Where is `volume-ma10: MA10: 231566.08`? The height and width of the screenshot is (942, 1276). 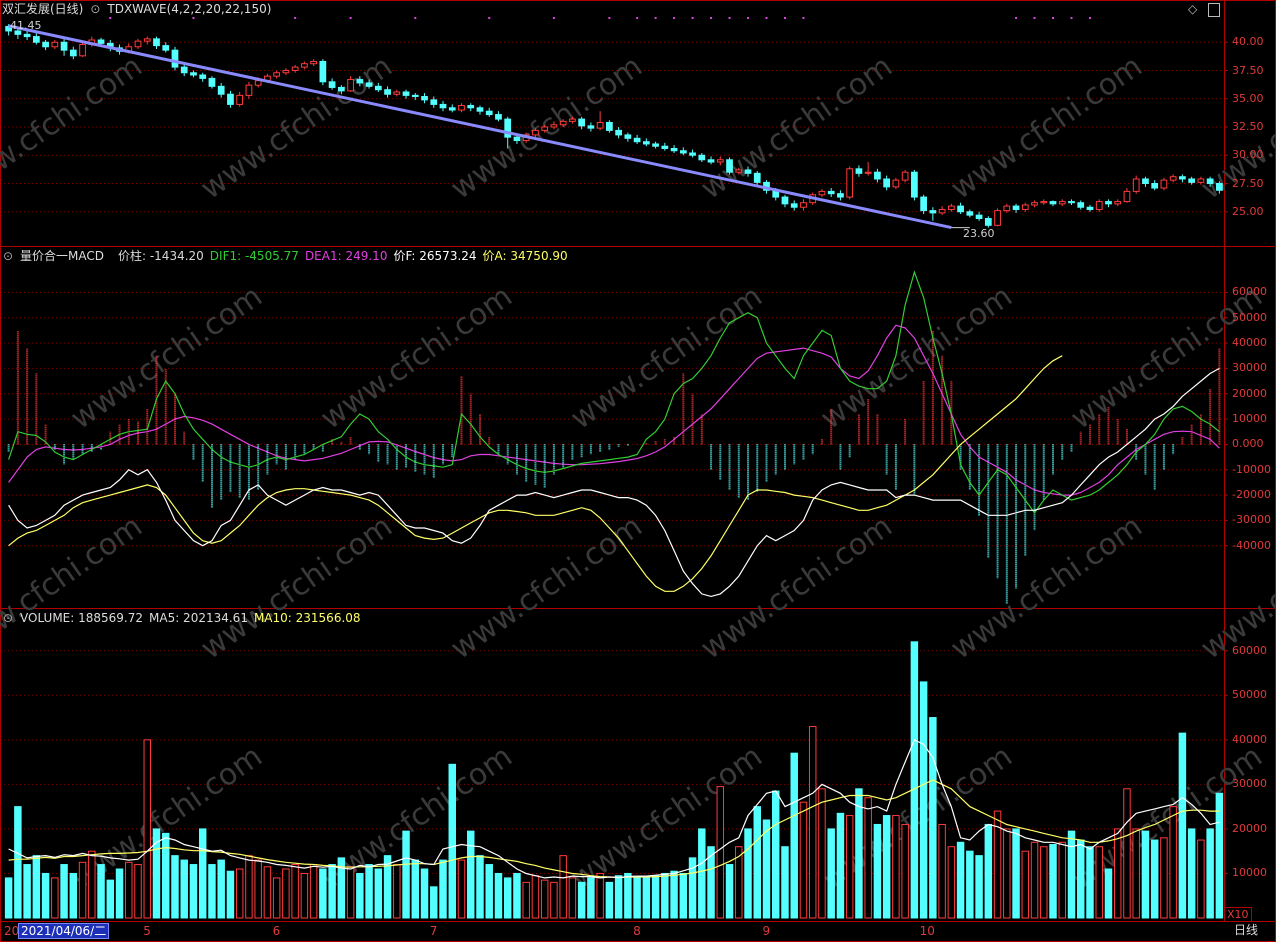 volume-ma10: MA10: 231566.08 is located at coordinates (307, 618).